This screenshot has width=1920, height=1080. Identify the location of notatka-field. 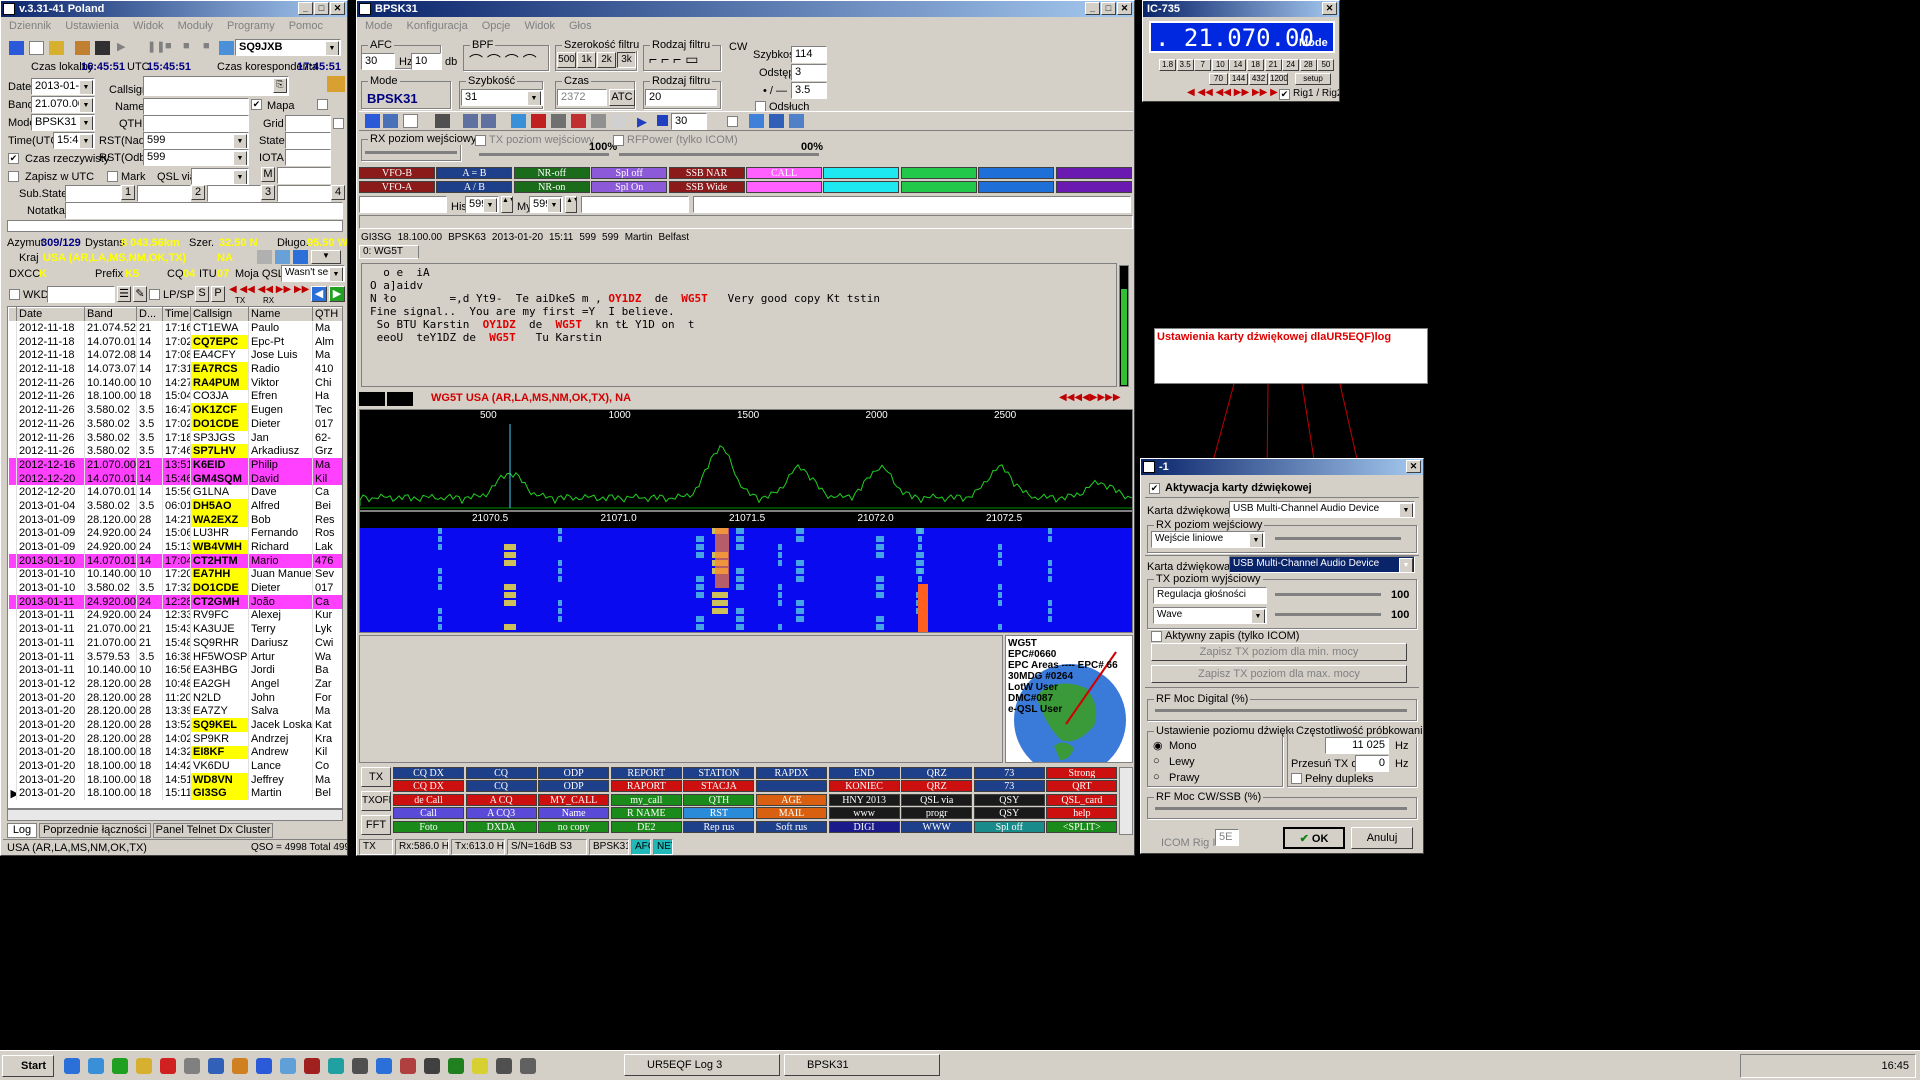
(204, 210).